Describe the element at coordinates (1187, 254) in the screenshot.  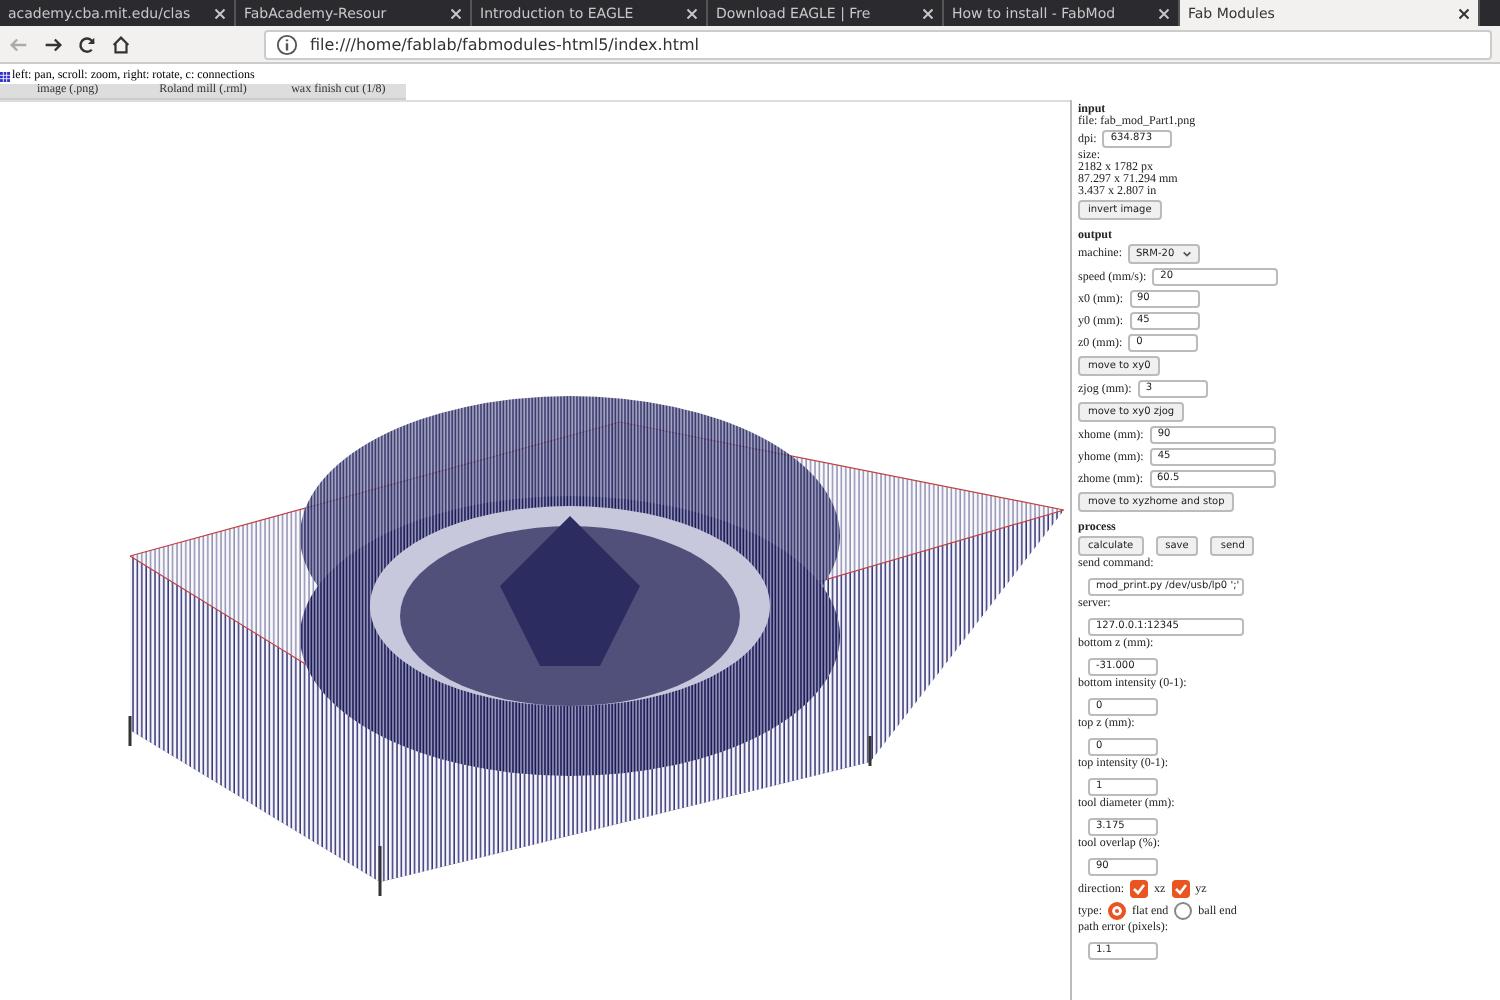
I see `caret-icon` at that location.